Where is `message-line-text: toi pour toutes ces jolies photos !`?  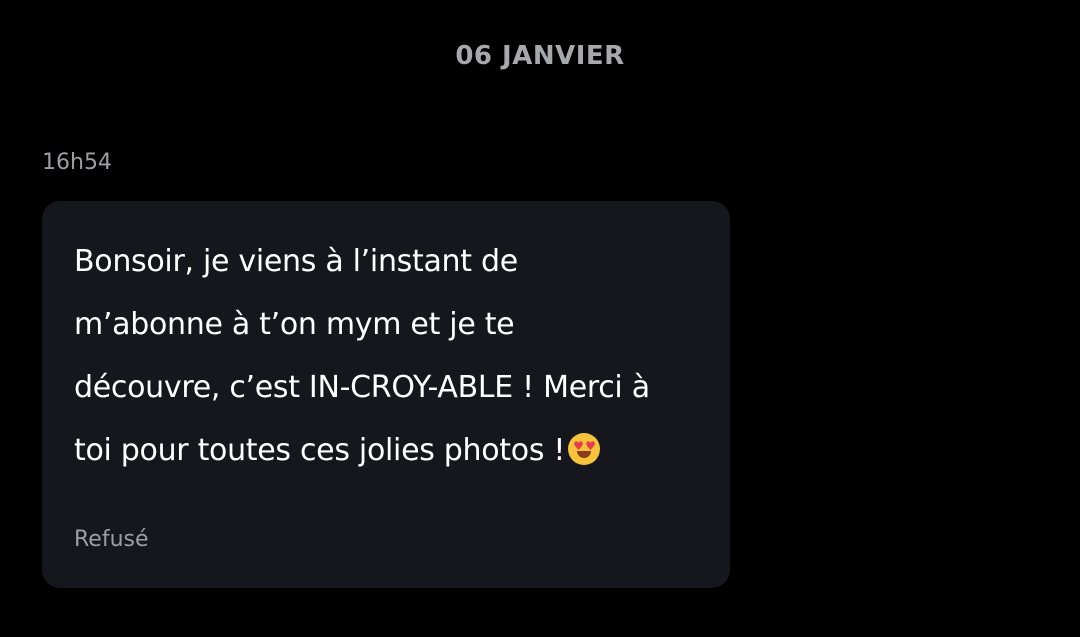
message-line-text: toi pour toutes ces jolies photos ! is located at coordinates (320, 450).